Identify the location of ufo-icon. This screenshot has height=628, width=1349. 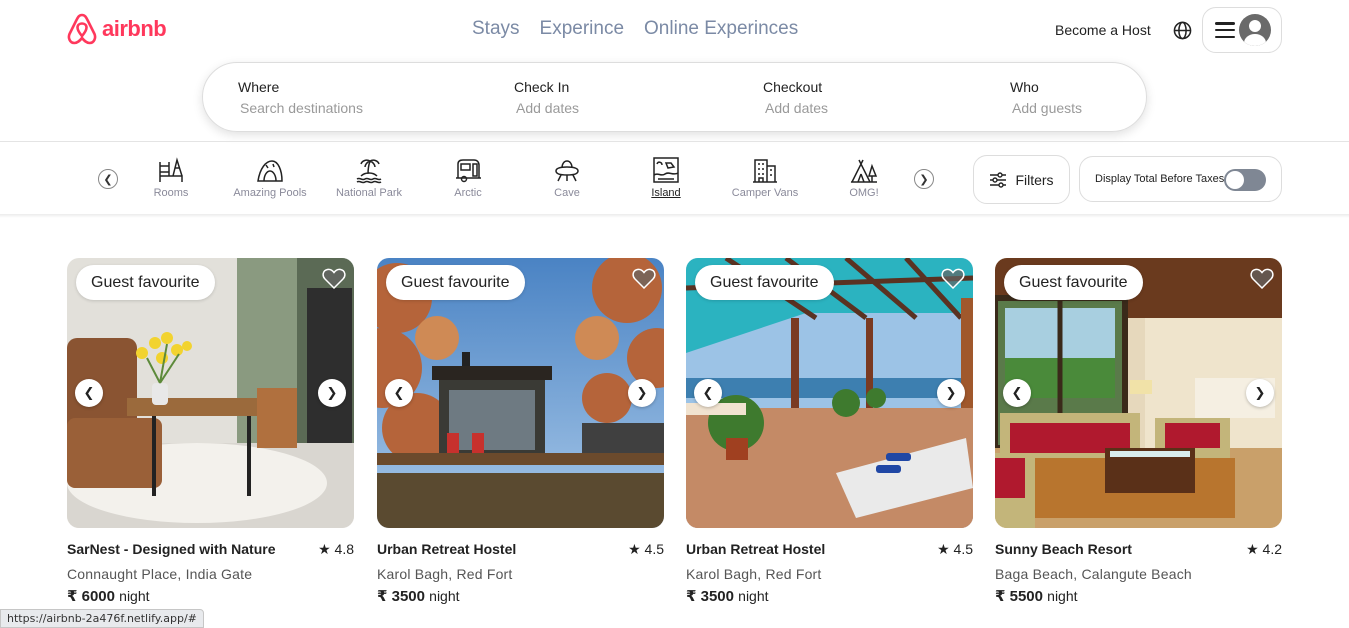
(567, 171).